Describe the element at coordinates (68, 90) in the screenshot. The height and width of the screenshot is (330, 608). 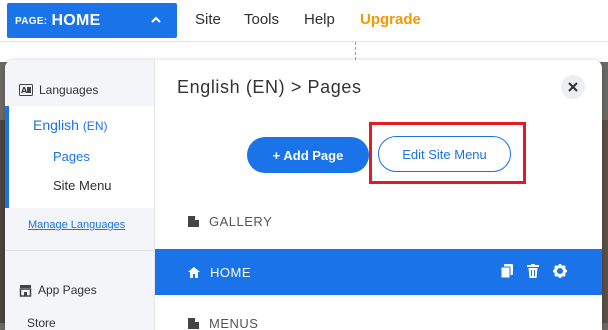
I see `languages-heading-label: Languages` at that location.